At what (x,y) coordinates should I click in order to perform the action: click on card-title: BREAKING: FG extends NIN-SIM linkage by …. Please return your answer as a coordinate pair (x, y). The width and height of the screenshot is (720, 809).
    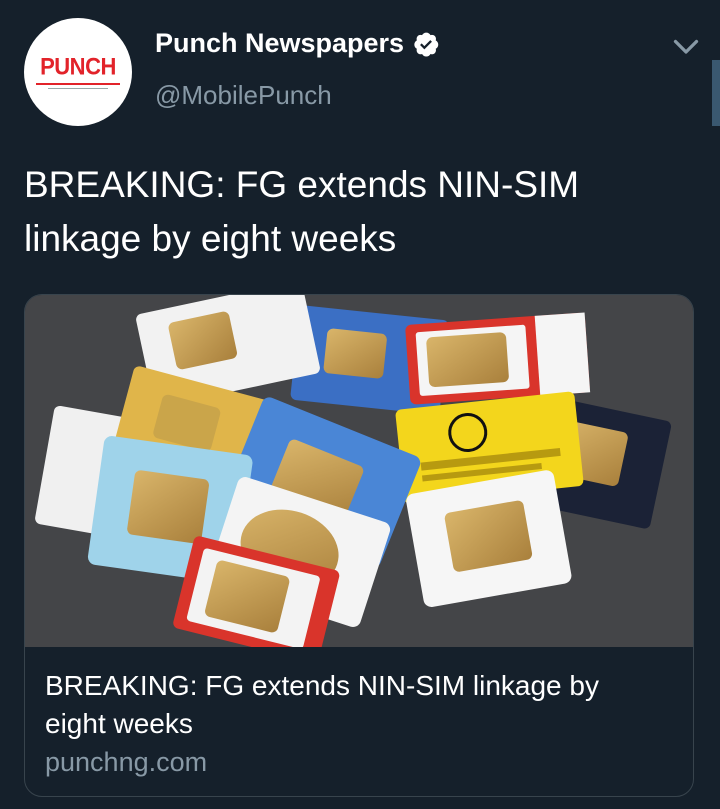
    Looking at the image, I should click on (322, 704).